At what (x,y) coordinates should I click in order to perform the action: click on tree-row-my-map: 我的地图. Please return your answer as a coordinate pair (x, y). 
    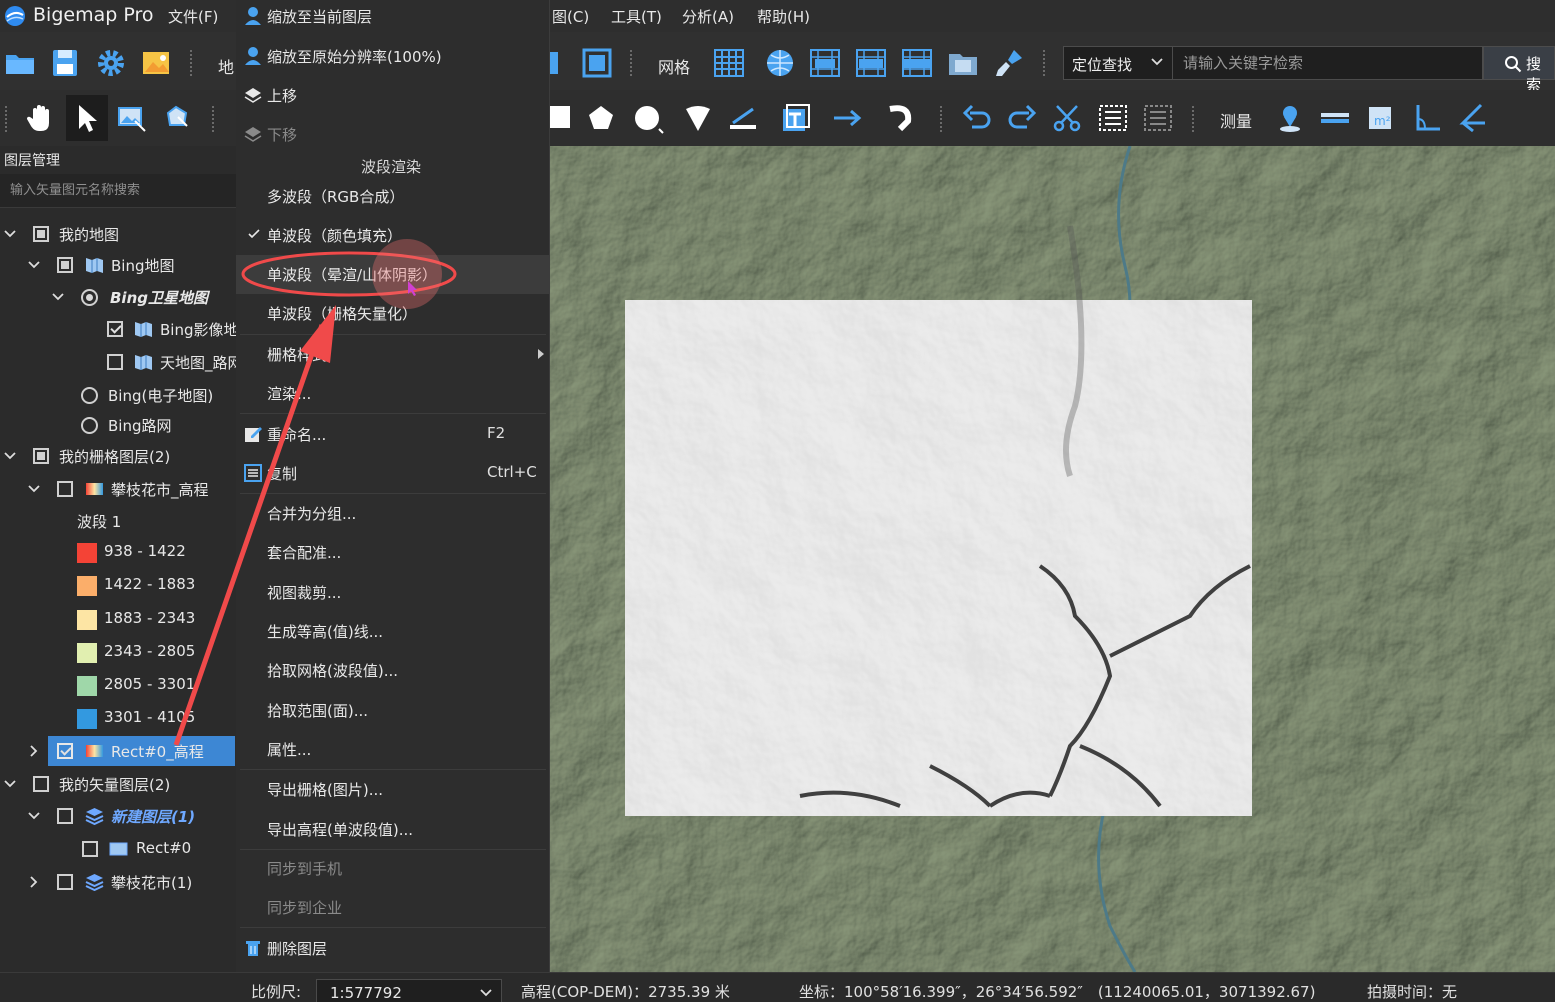
    Looking at the image, I should click on (118, 234).